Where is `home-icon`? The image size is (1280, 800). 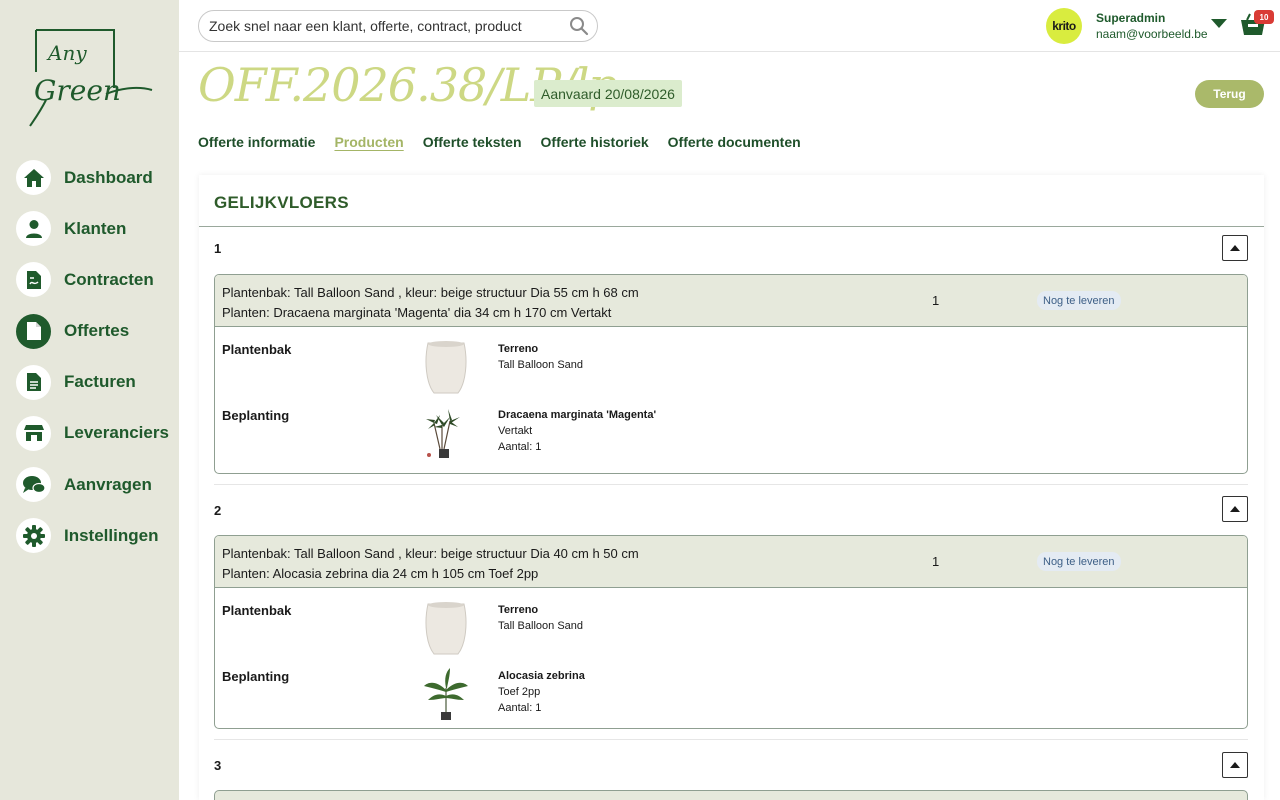
home-icon is located at coordinates (33, 177).